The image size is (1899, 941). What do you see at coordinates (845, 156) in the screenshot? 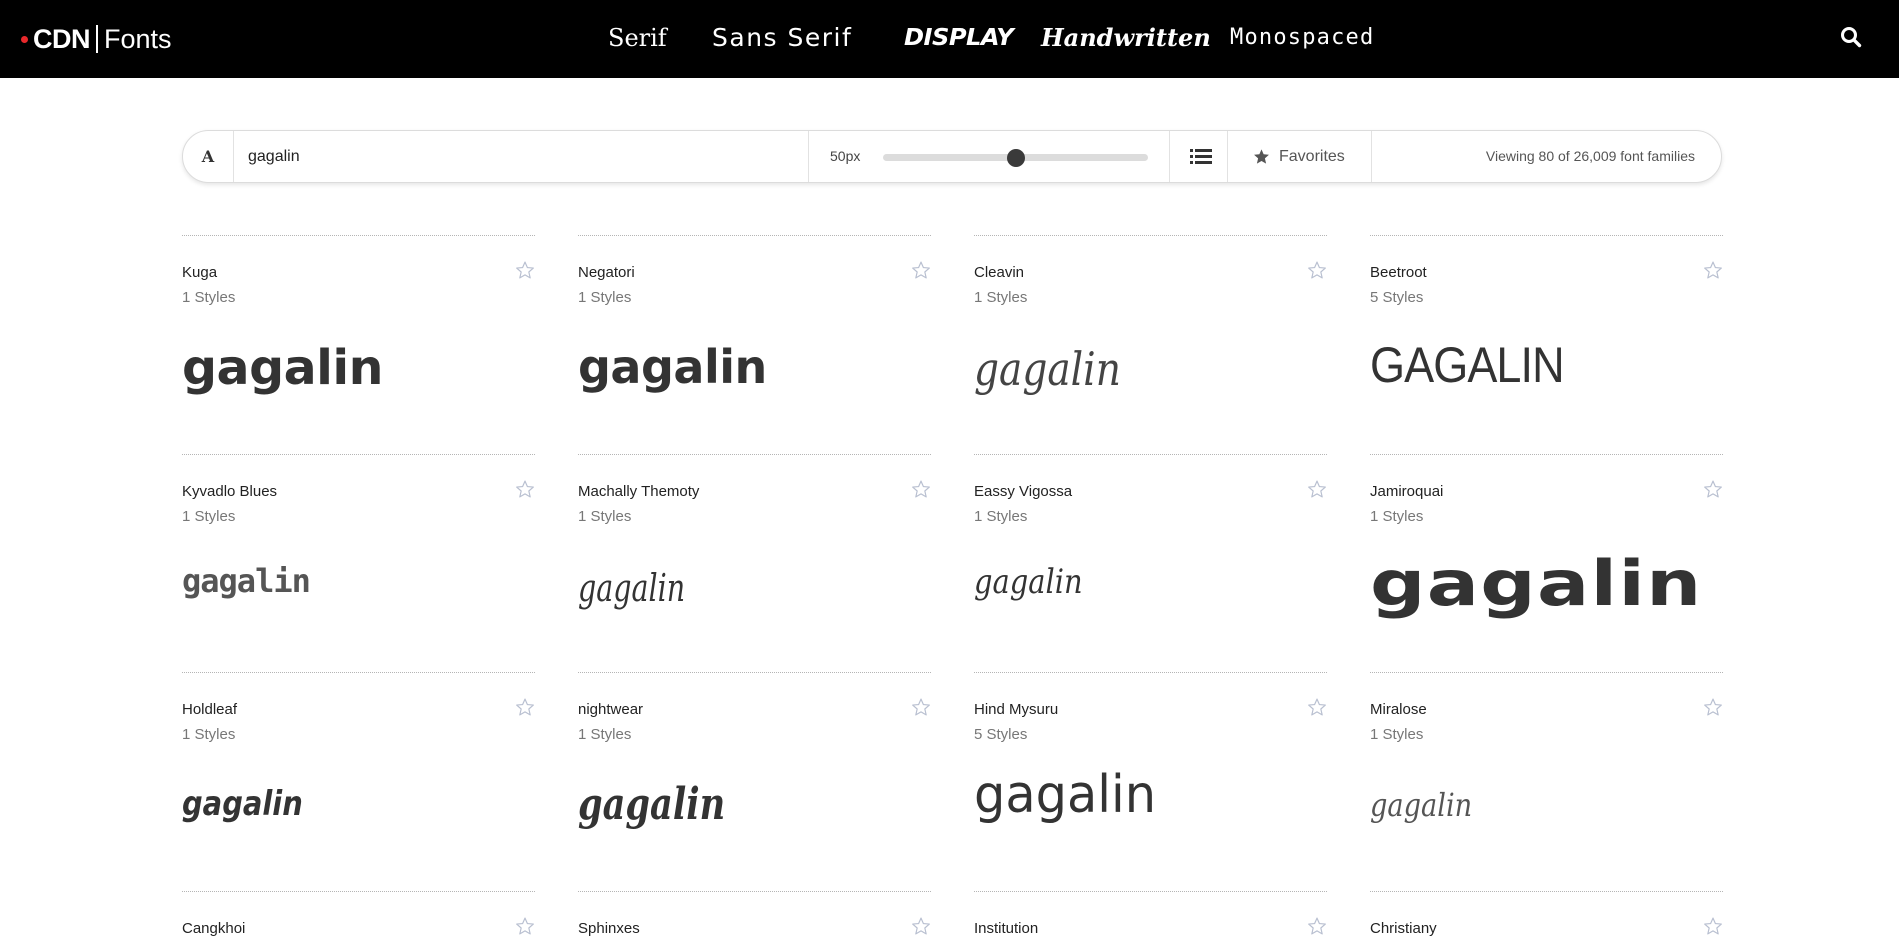
I see `font-size-label: 50px` at bounding box center [845, 156].